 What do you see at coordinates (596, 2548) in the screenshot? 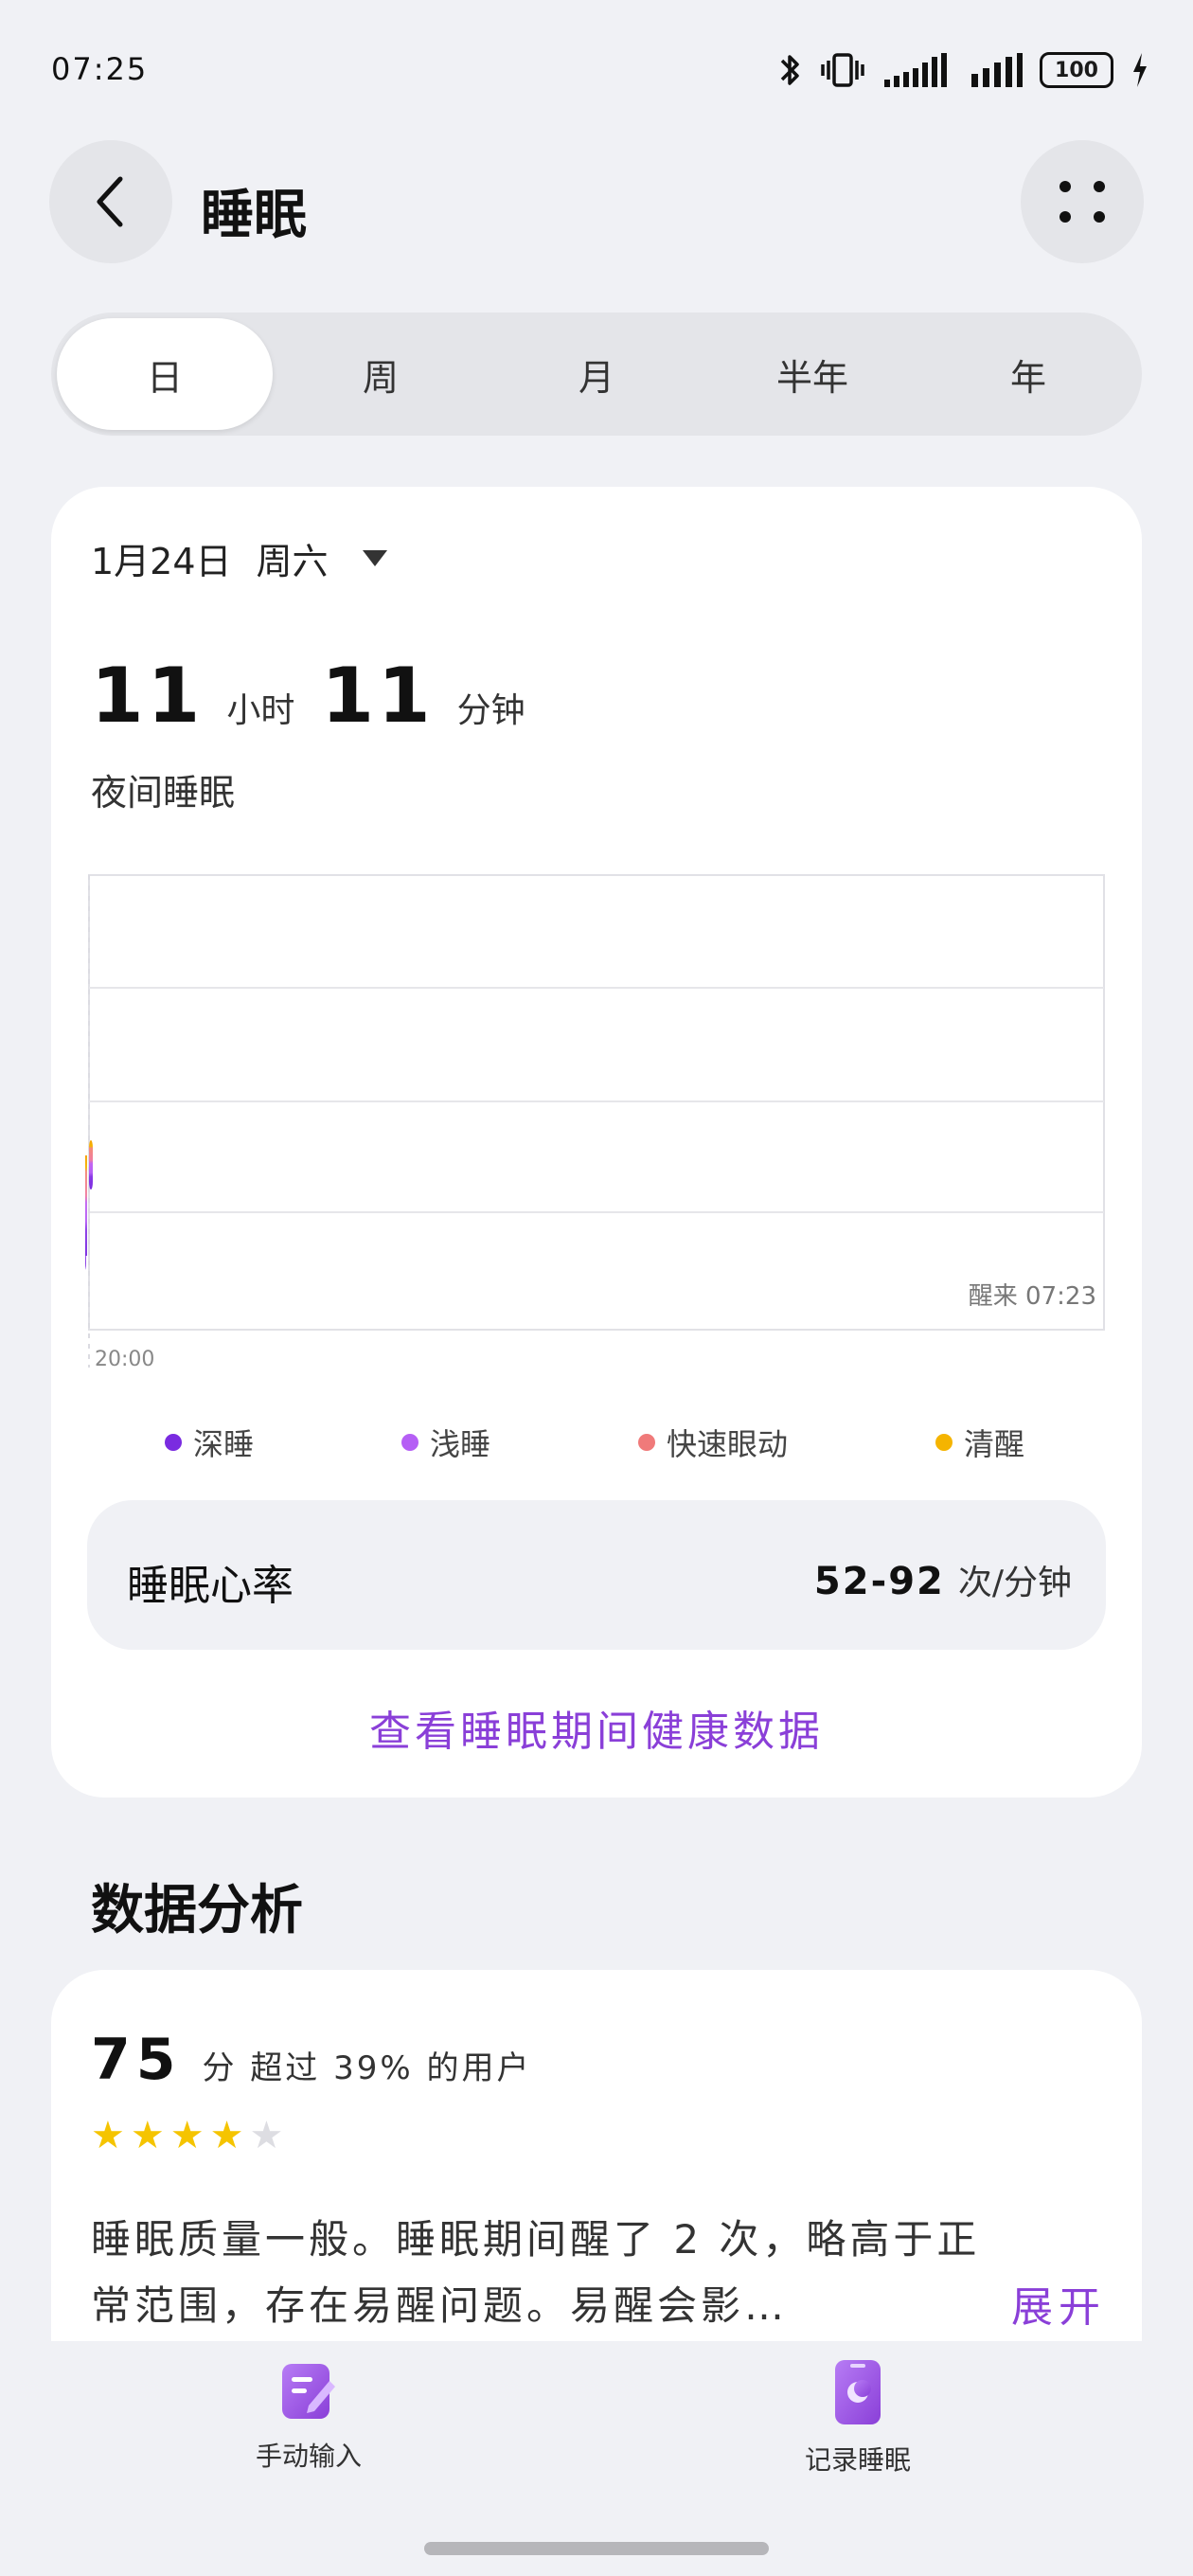
I see `home-indicator` at bounding box center [596, 2548].